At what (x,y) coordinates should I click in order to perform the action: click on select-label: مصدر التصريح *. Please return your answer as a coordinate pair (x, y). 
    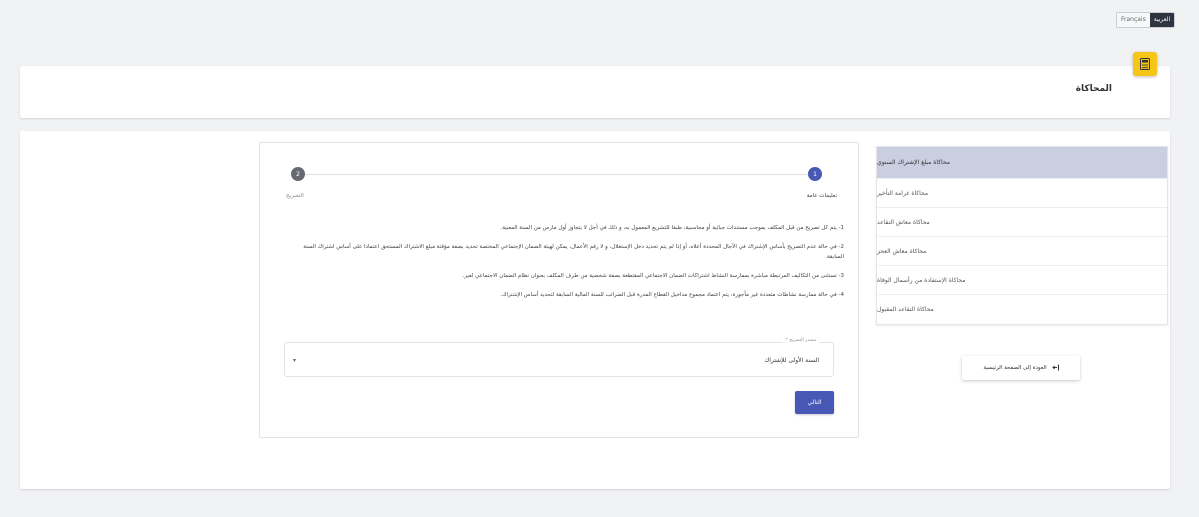
    Looking at the image, I should click on (800, 340).